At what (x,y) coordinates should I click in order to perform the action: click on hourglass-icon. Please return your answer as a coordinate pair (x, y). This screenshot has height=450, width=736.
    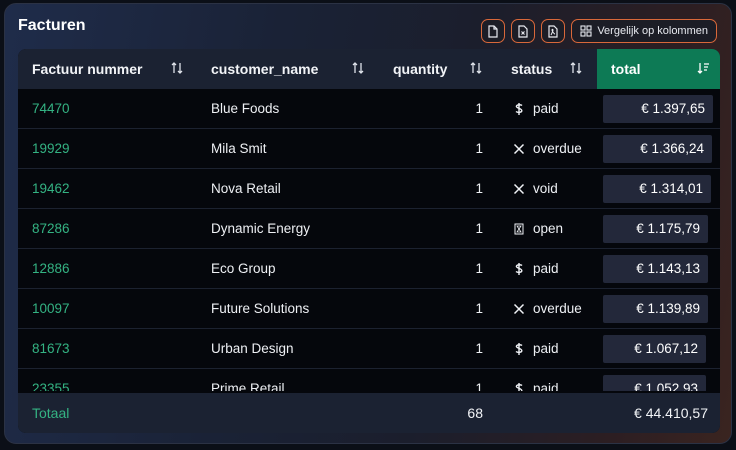
    Looking at the image, I should click on (519, 229).